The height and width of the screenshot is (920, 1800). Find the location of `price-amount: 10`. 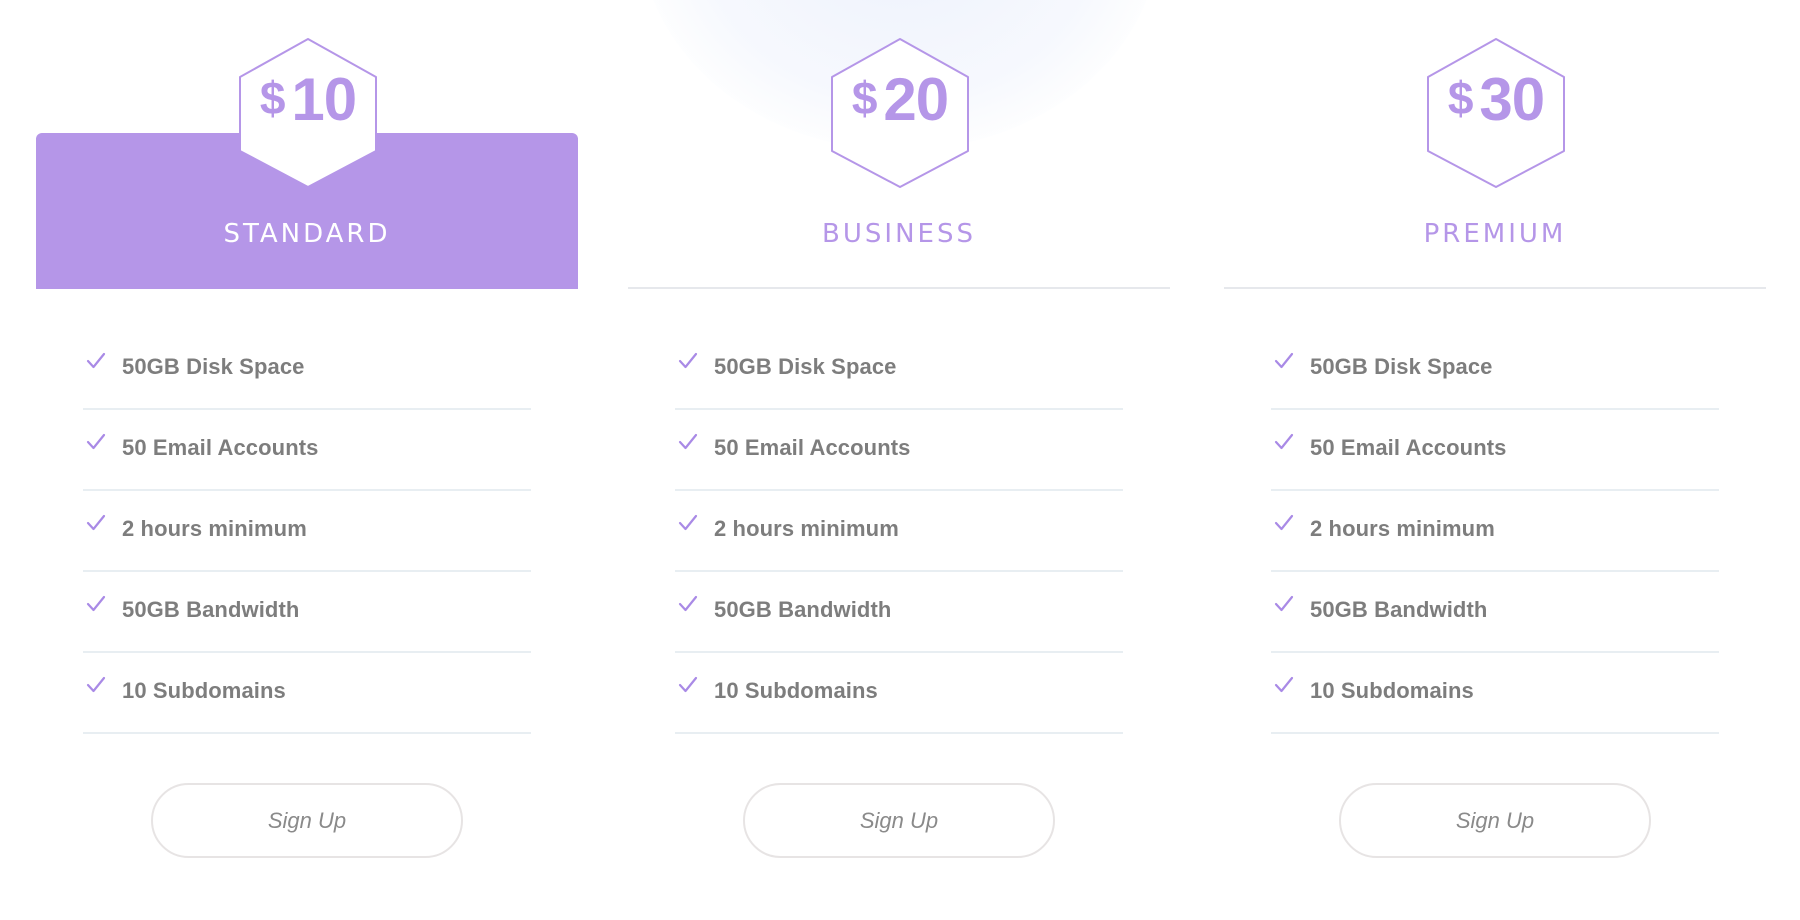

price-amount: 10 is located at coordinates (324, 99).